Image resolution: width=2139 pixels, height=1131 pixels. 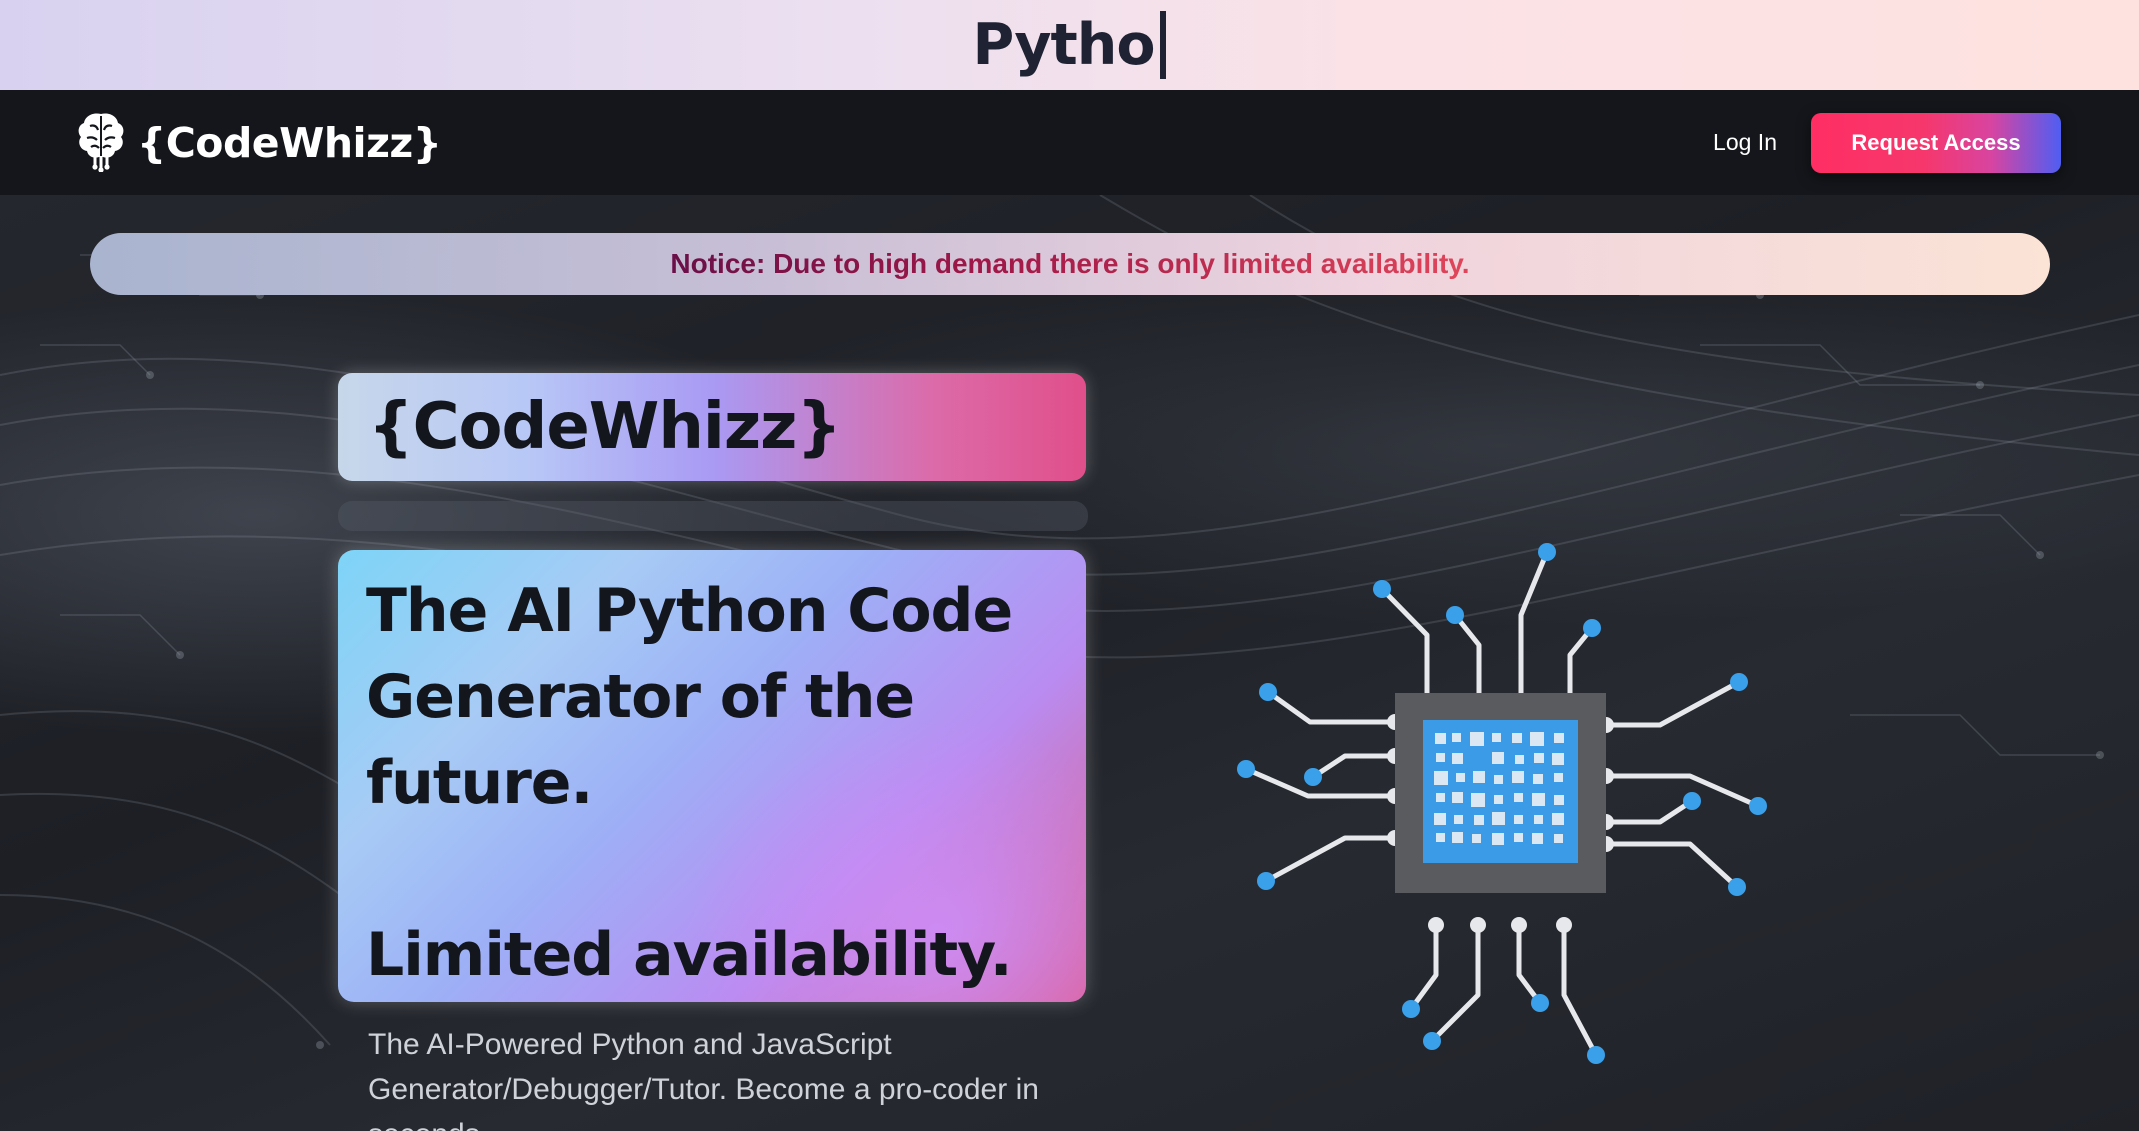 I want to click on typed-text: Pytho, so click(x=1064, y=45).